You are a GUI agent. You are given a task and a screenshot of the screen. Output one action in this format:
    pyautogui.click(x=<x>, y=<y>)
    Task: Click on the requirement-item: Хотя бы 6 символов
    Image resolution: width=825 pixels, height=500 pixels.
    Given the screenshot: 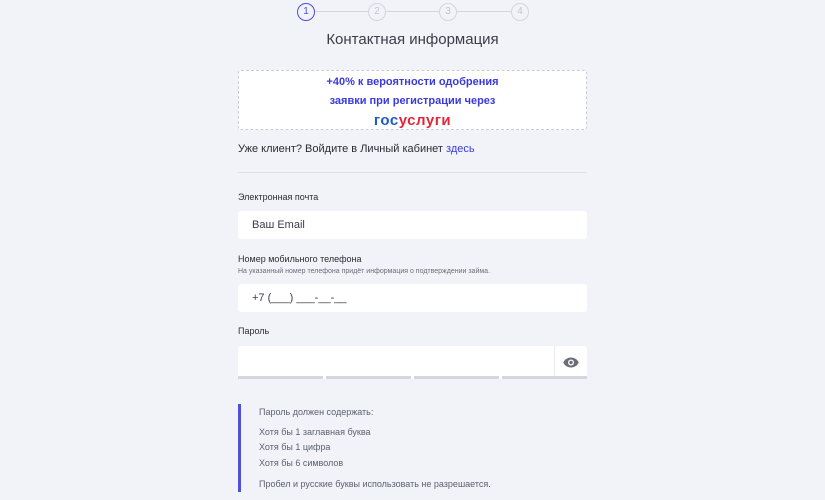 What is the action you would take?
    pyautogui.click(x=301, y=463)
    